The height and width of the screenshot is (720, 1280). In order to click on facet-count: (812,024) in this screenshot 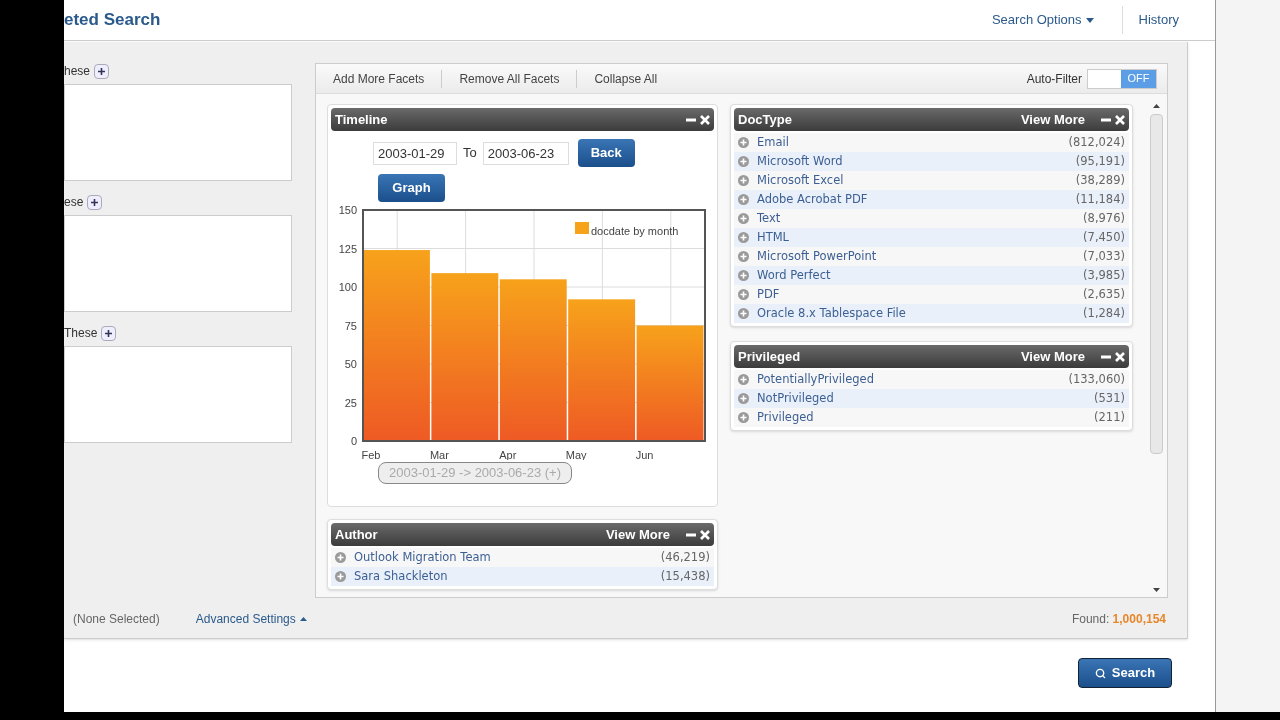, I will do `click(1096, 142)`.